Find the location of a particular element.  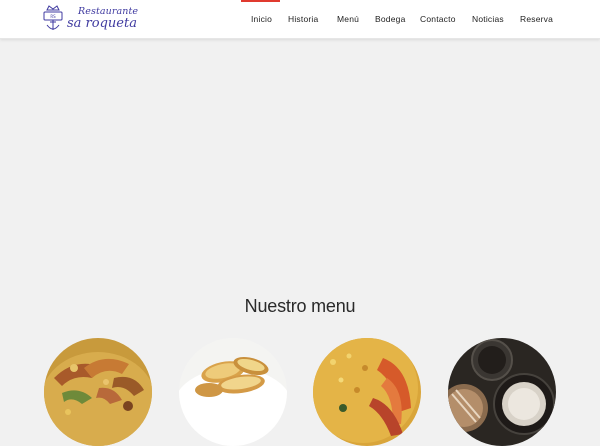

anchor-crest-icon: RS is located at coordinates (53, 17).